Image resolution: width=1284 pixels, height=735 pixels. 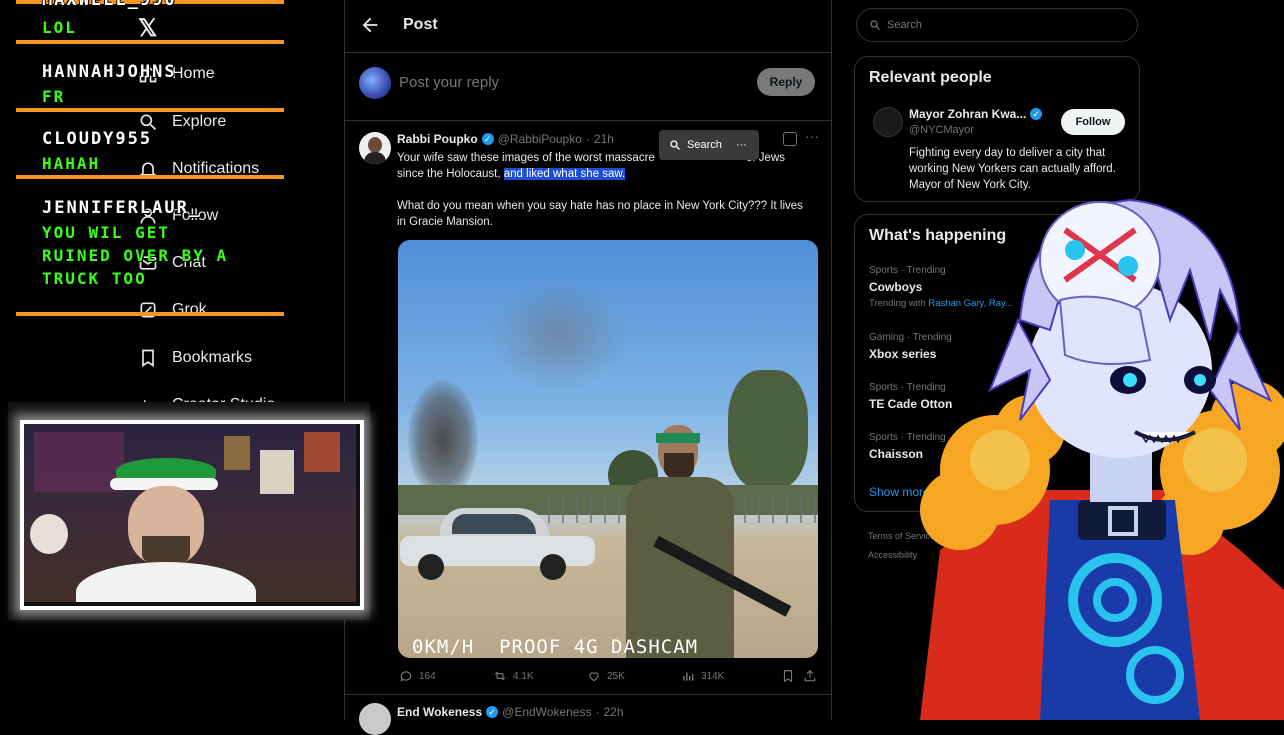 What do you see at coordinates (549, 82) in the screenshot?
I see `reply-input: Post your reply` at bounding box center [549, 82].